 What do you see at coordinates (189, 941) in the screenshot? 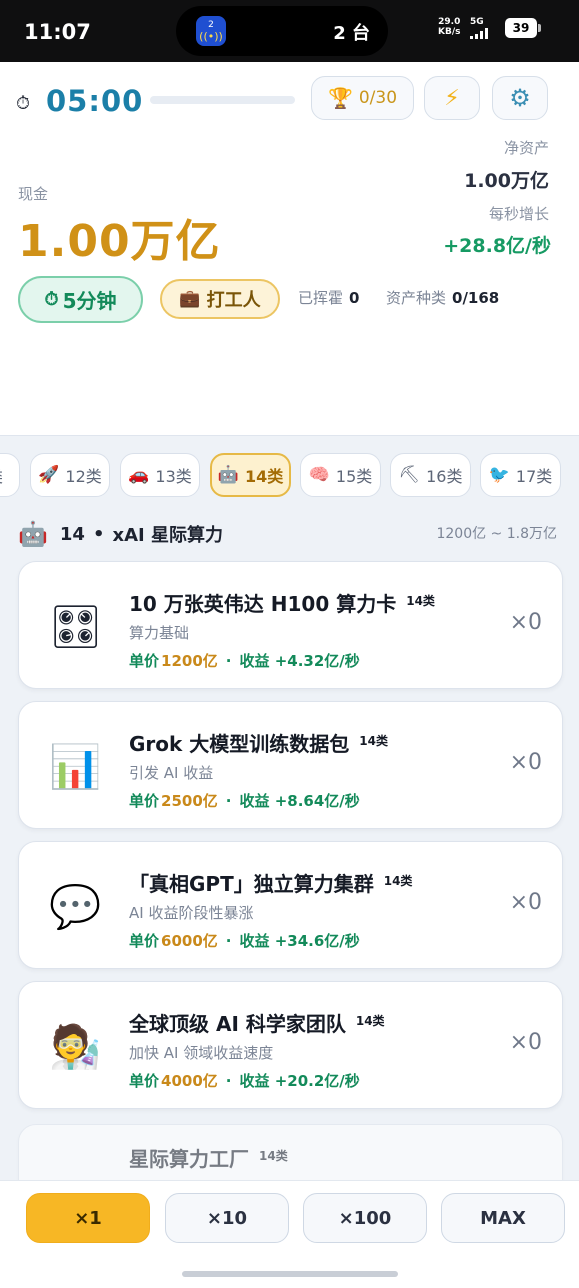
I see `asset-price: 6000亿` at bounding box center [189, 941].